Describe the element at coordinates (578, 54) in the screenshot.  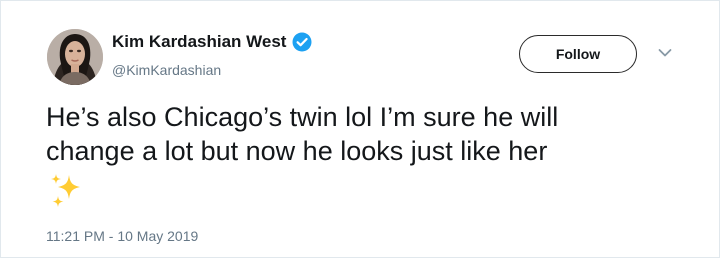
I see `follow-button: Follow` at that location.